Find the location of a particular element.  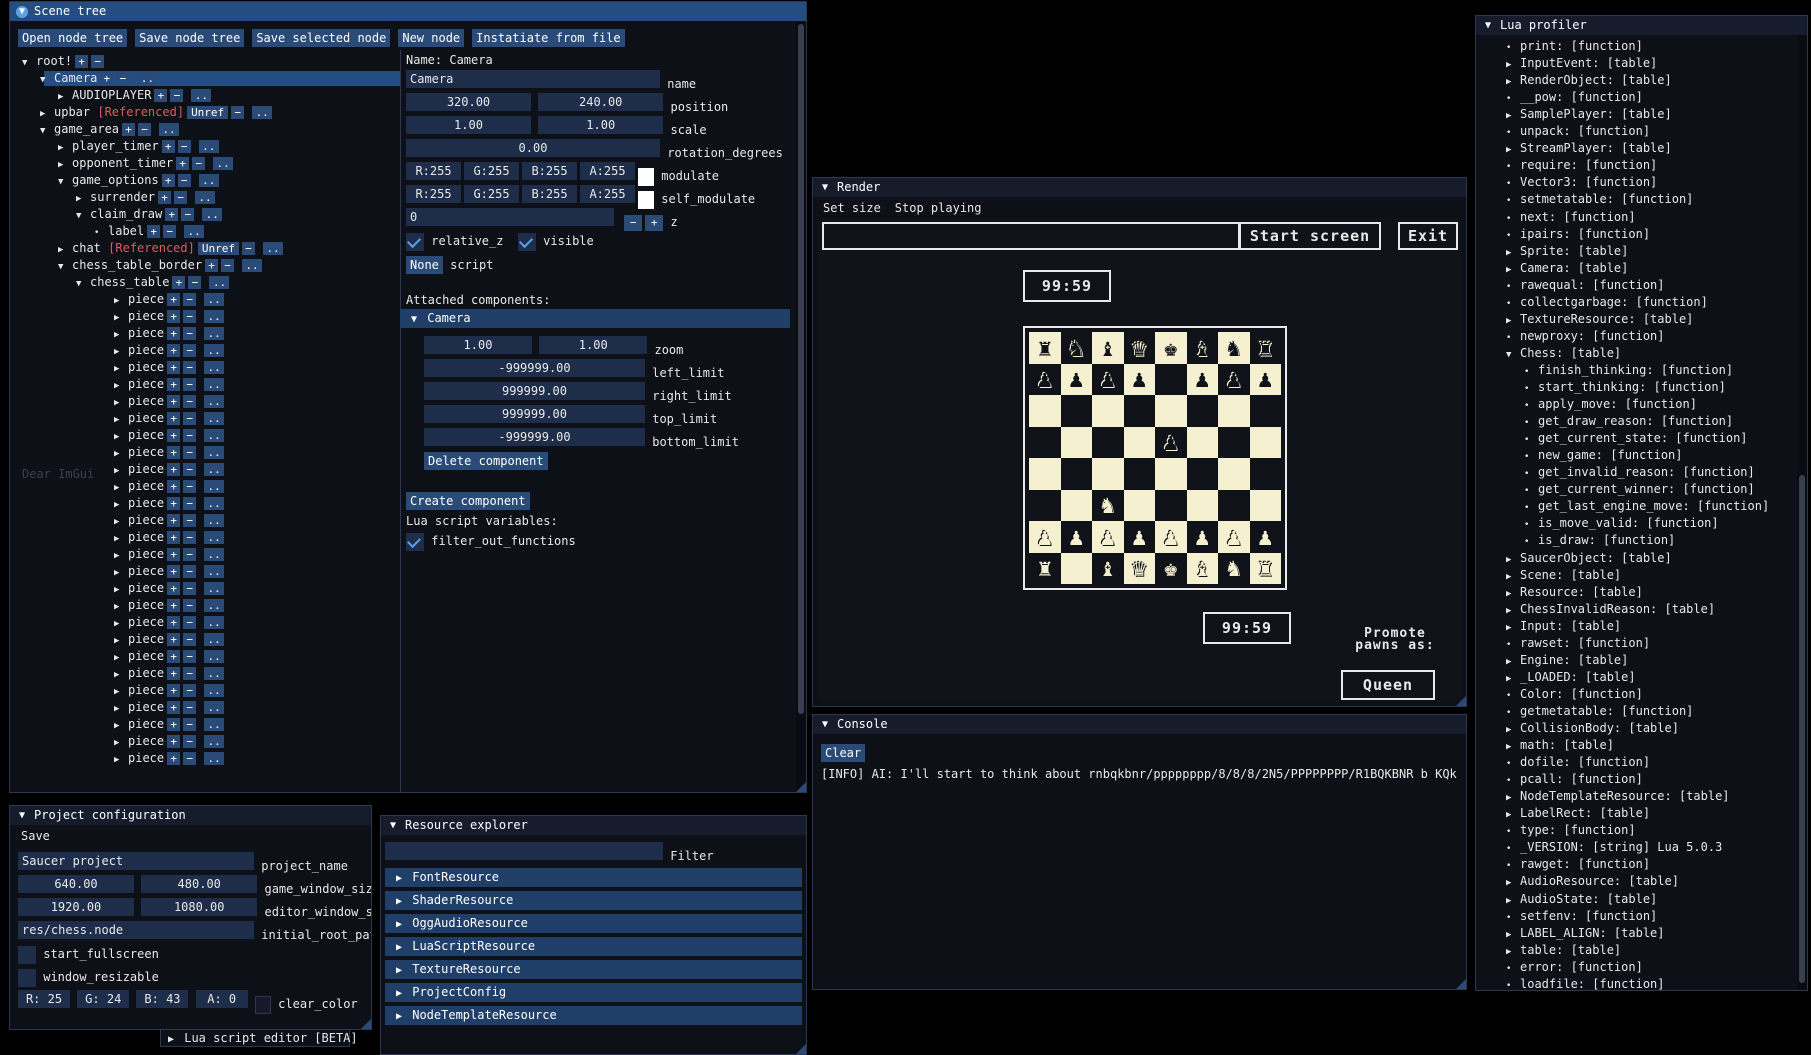

camera-component-header: ▼ Camera is located at coordinates (595, 318).